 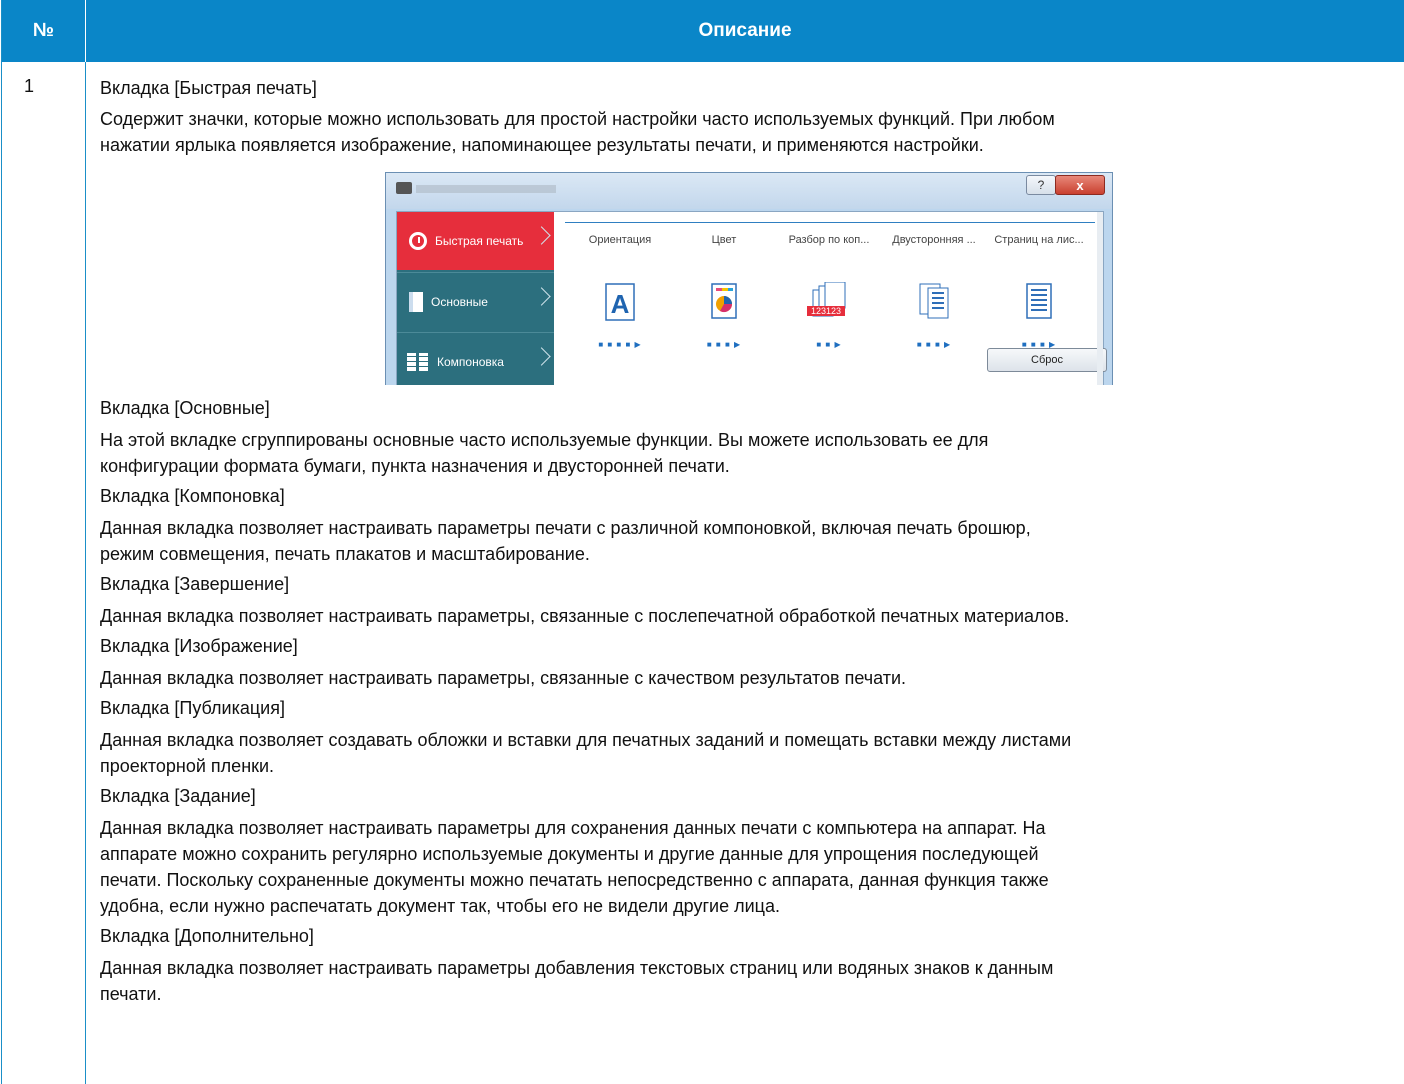 I want to click on tab-heading-finishing: Вкладка [Завершение], so click(x=195, y=584).